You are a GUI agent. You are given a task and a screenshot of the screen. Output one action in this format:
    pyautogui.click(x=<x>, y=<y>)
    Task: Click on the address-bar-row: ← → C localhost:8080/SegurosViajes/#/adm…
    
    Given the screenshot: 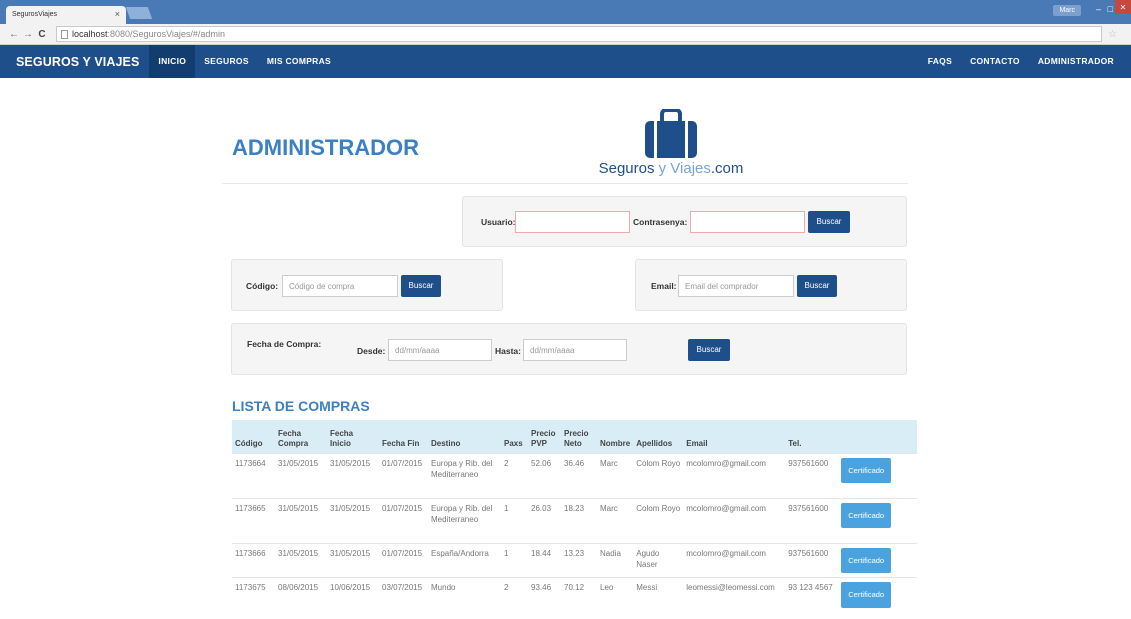 What is the action you would take?
    pyautogui.click(x=565, y=34)
    